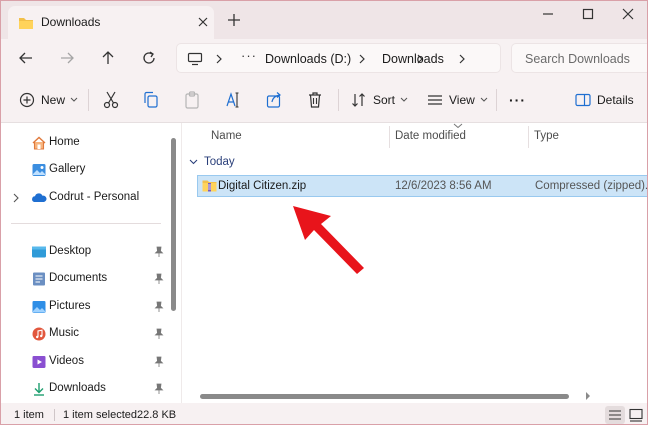 The width and height of the screenshot is (648, 425). I want to click on sidebar-item-pictures: Pictures, so click(85, 307).